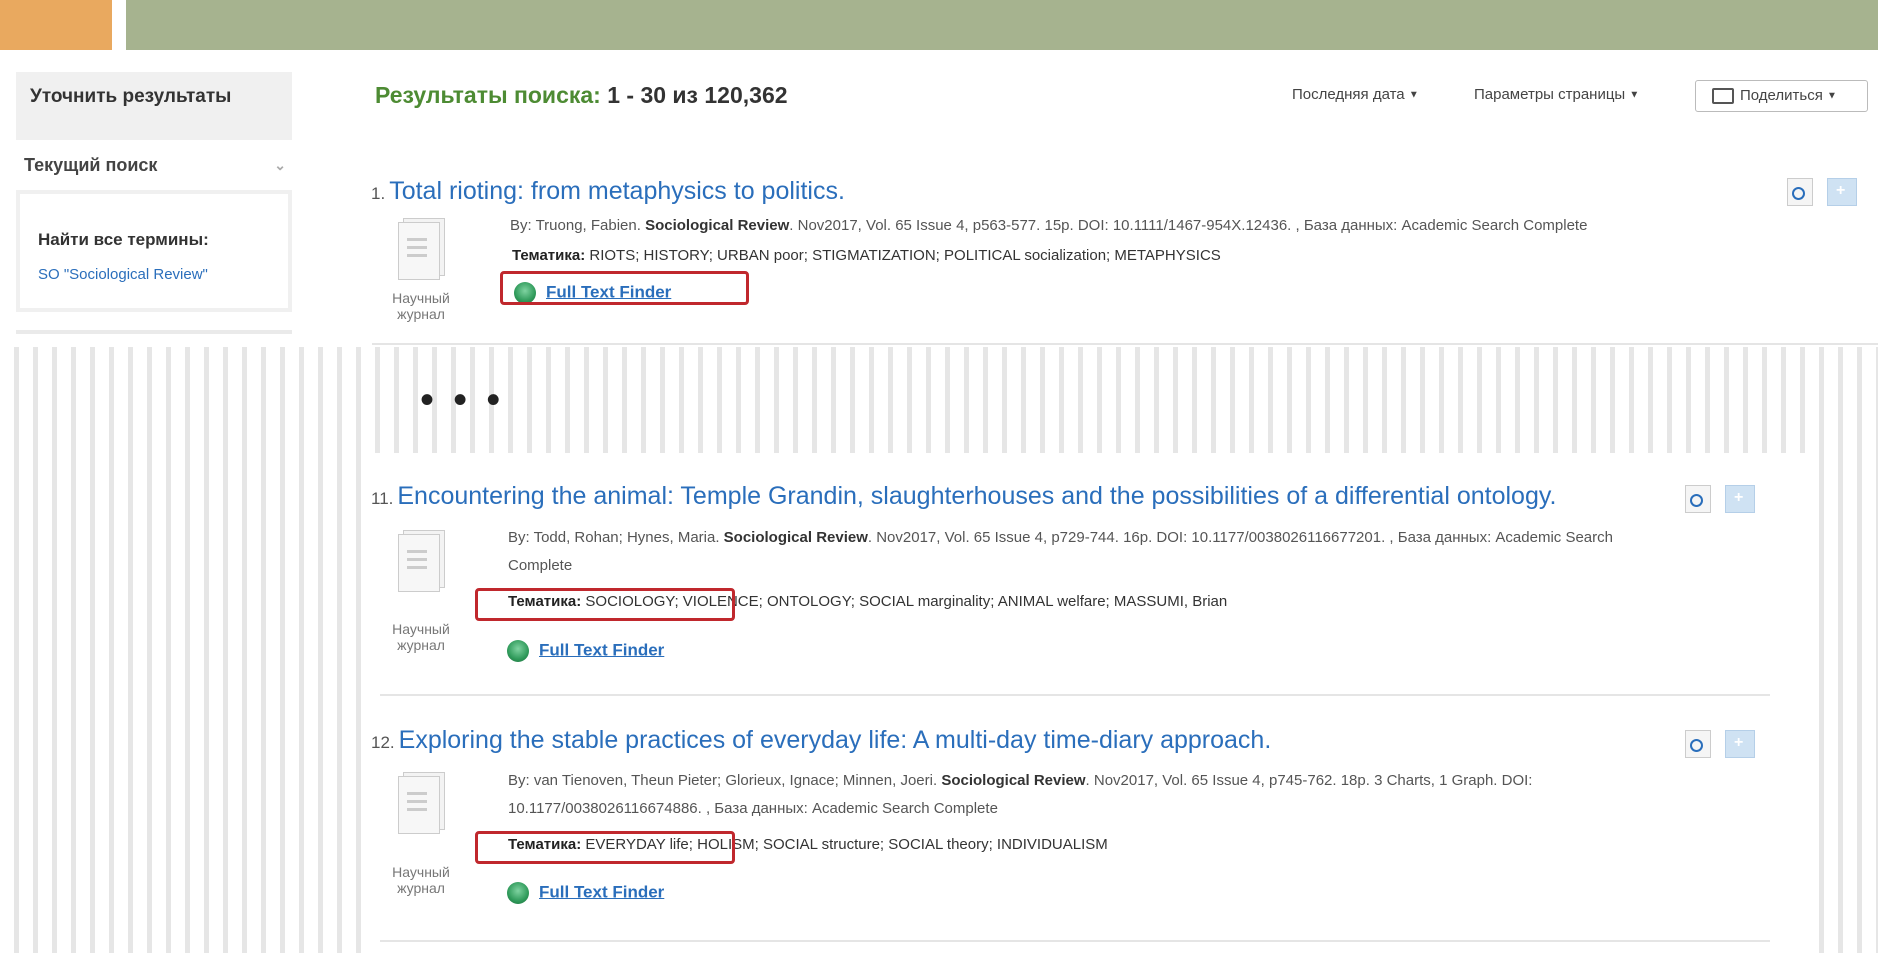 The height and width of the screenshot is (953, 1878). I want to click on authors: By: Todd, Rohan; Hynes, Maria., so click(614, 537).